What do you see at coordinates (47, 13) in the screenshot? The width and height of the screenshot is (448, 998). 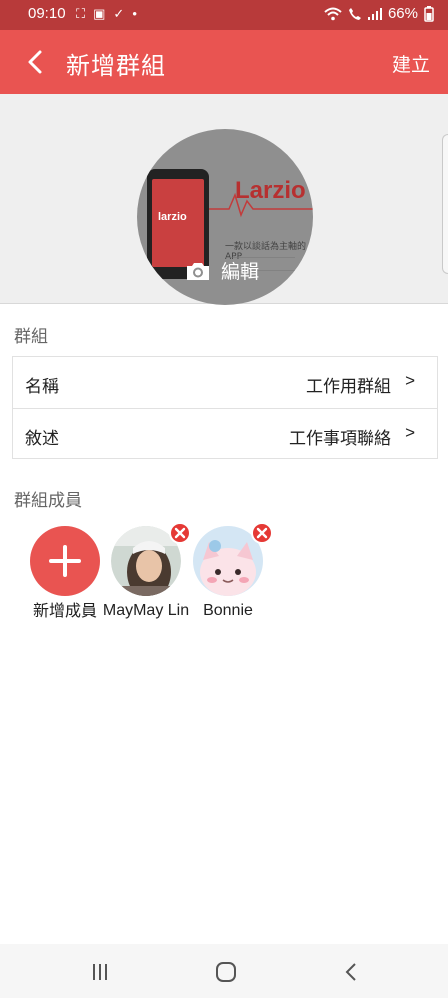 I see `status-time: 09:10` at bounding box center [47, 13].